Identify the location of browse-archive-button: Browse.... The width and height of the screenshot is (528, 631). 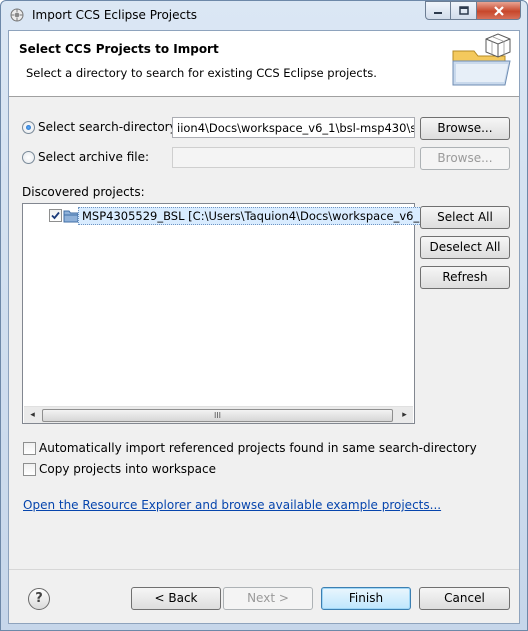
(465, 158).